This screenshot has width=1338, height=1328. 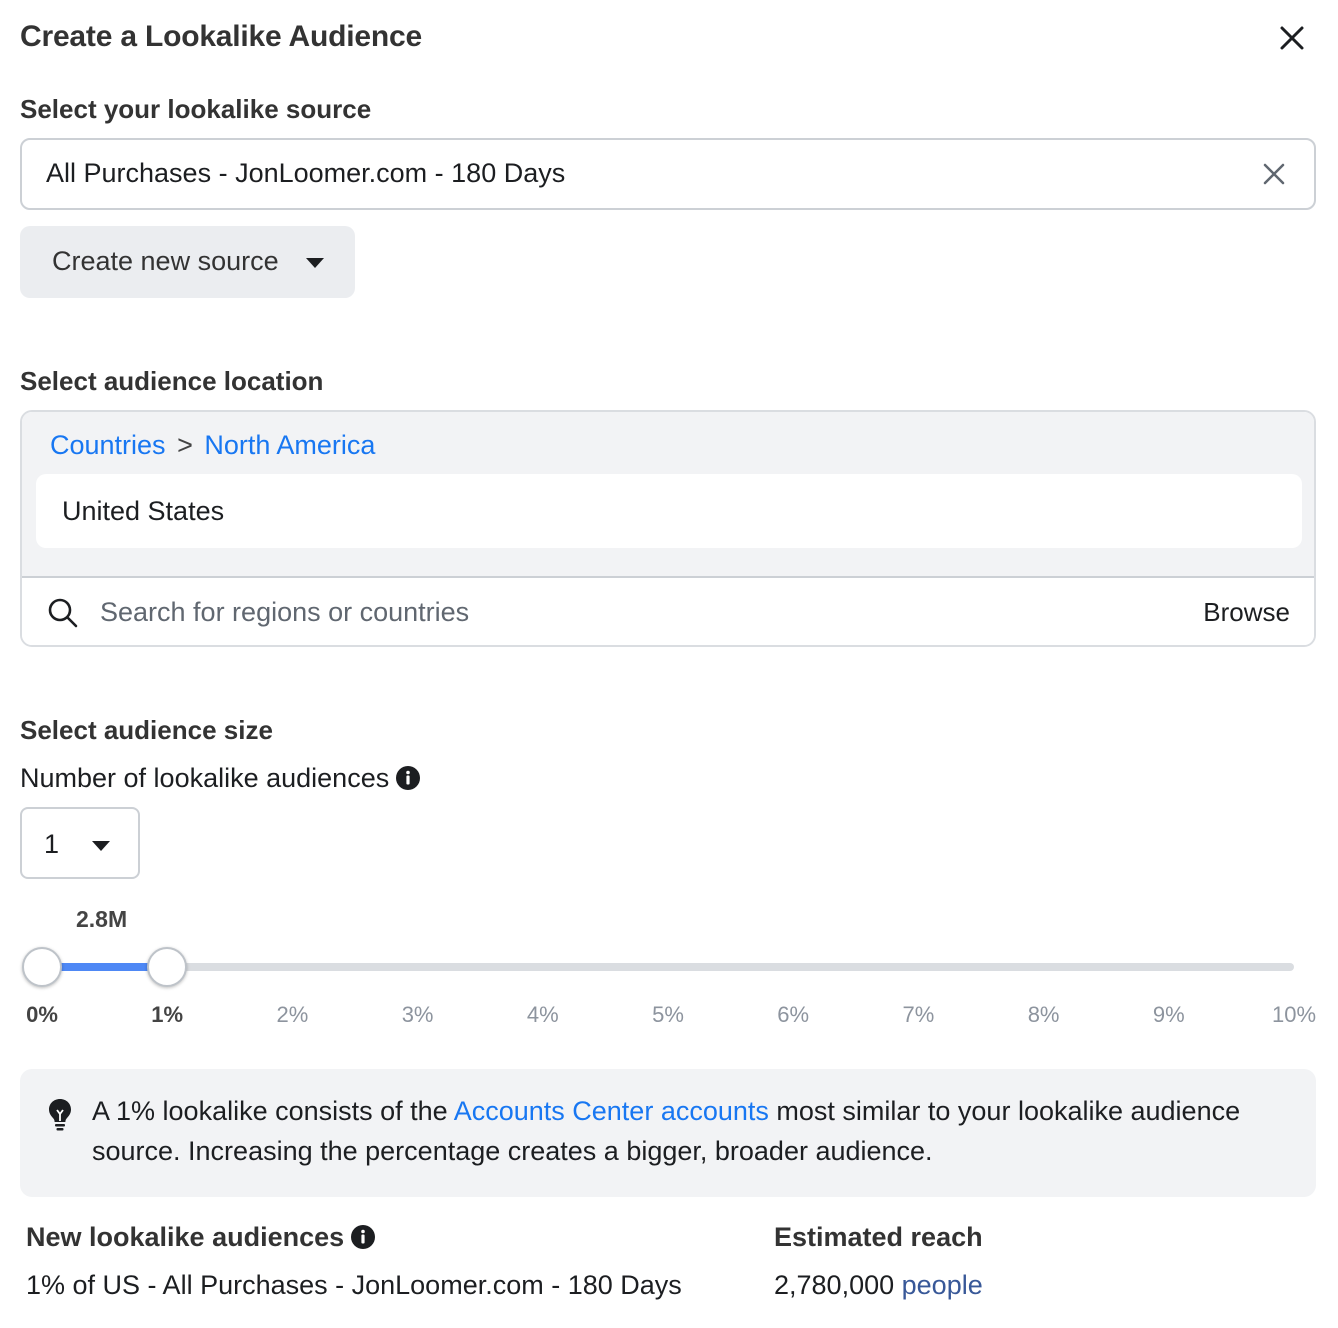 What do you see at coordinates (146, 730) in the screenshot?
I see `size-section-label: Select audience size` at bounding box center [146, 730].